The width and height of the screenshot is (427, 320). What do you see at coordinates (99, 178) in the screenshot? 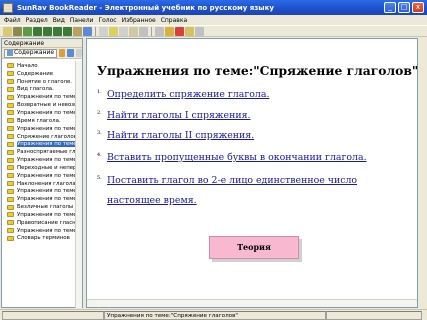
I see `exercise-number: 5.` at bounding box center [99, 178].